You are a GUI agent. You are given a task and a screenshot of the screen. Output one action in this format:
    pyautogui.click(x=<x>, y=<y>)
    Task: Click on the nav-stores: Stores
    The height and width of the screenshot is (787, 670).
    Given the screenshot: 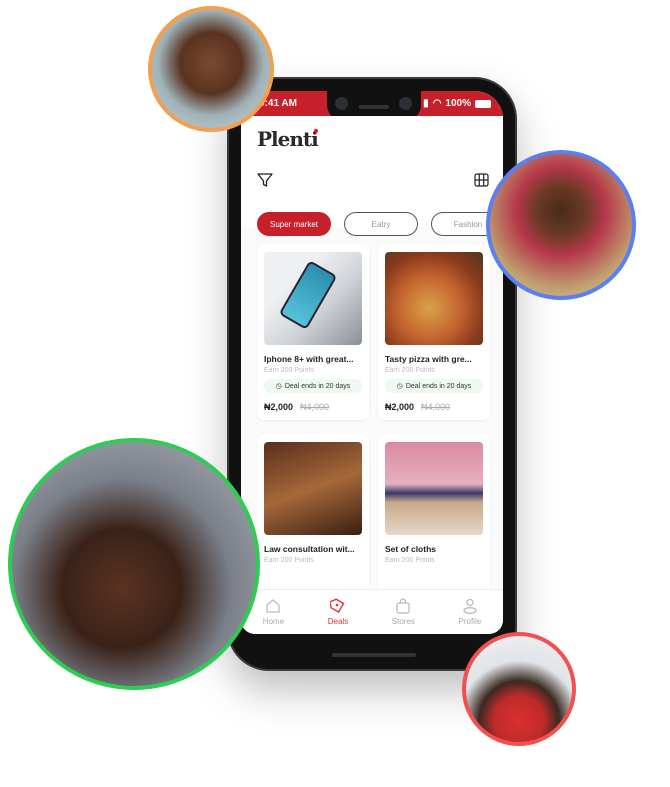 What is the action you would take?
    pyautogui.click(x=403, y=612)
    